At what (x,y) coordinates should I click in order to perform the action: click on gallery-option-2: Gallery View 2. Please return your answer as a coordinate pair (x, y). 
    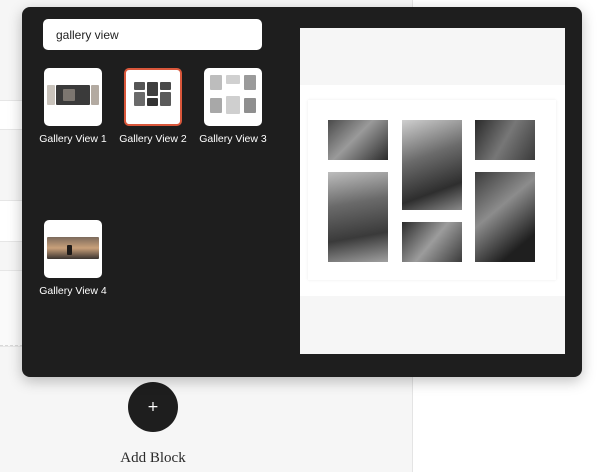
    Looking at the image, I should click on (153, 106).